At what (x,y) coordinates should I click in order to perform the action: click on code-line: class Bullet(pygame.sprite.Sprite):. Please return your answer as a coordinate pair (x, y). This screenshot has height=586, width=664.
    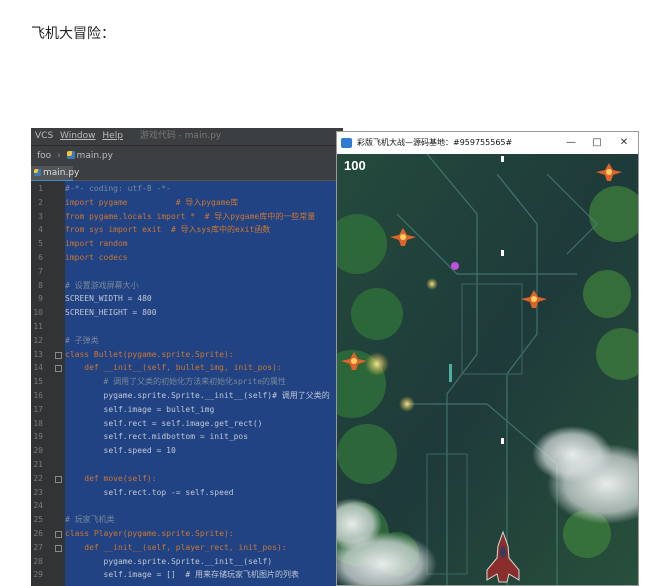
    Looking at the image, I should click on (149, 354).